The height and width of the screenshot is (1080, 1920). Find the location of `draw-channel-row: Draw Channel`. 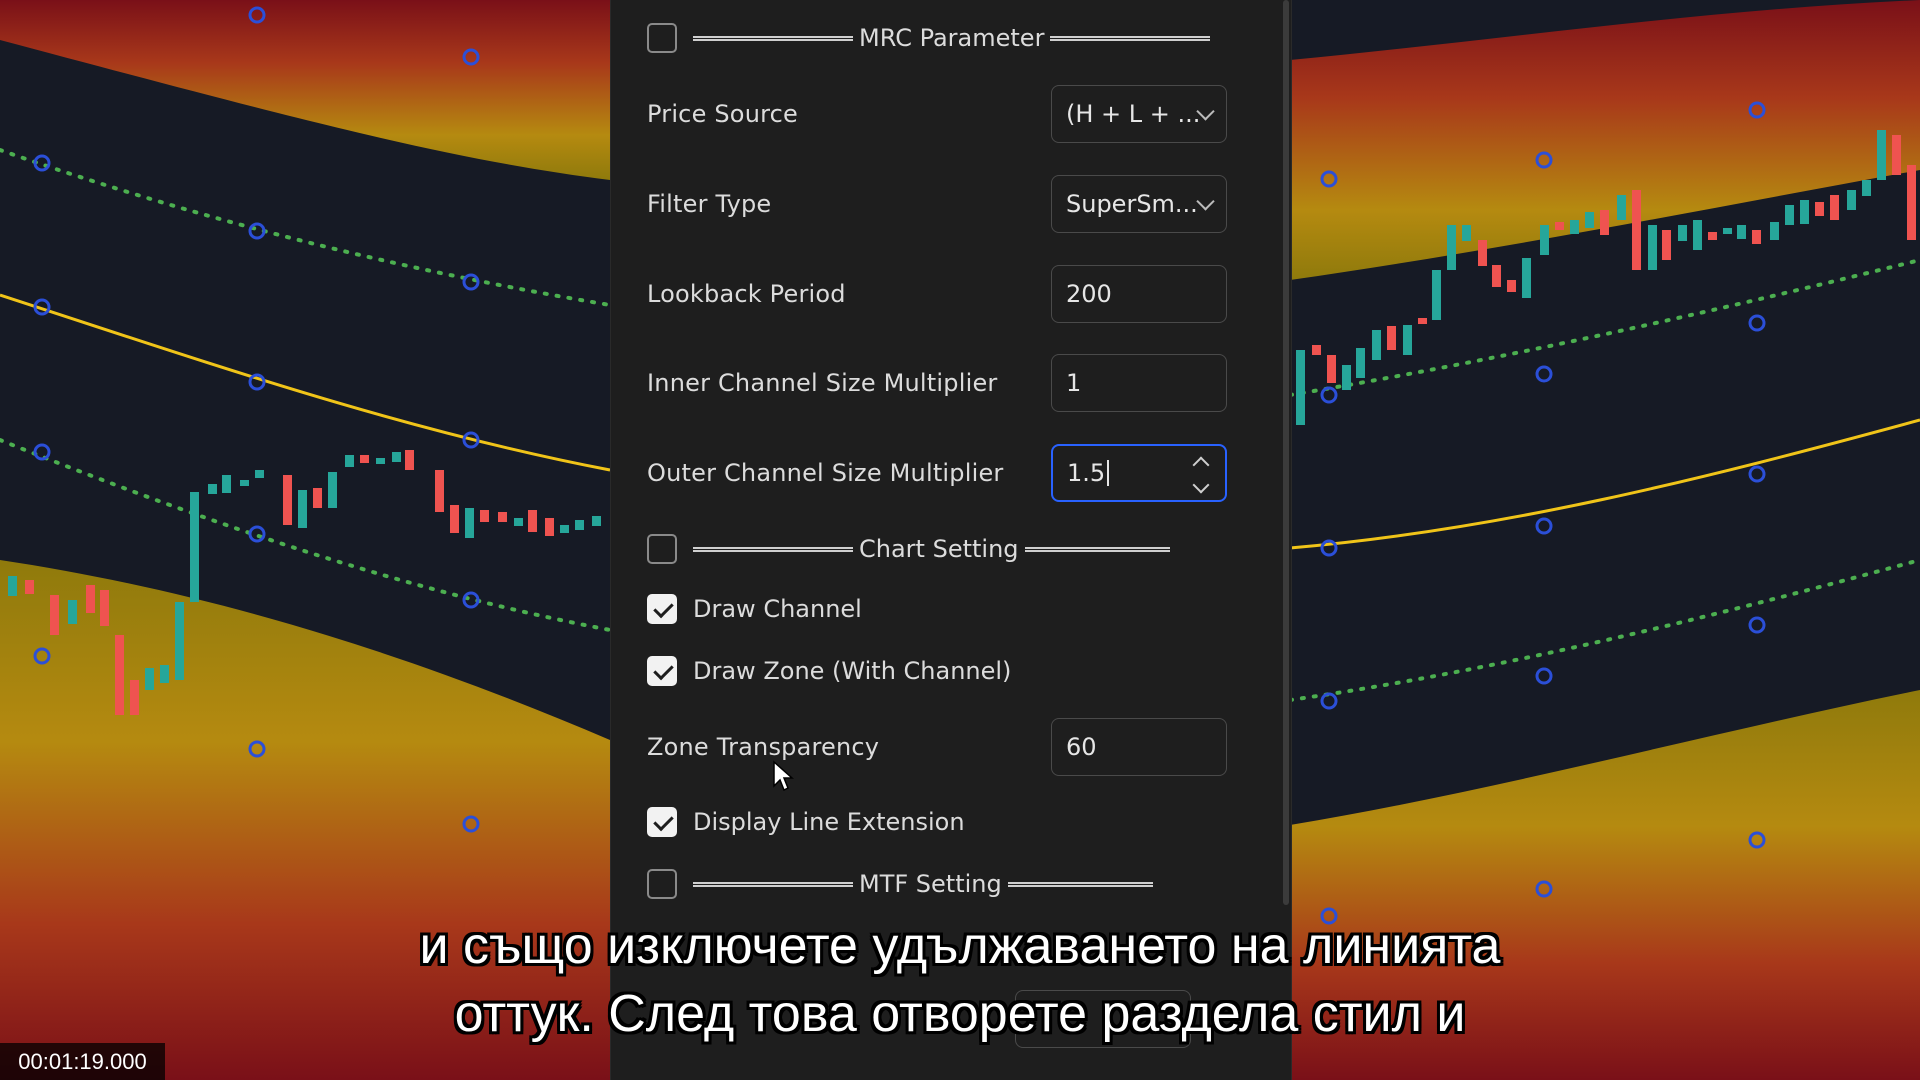

draw-channel-row: Draw Channel is located at coordinates (954, 609).